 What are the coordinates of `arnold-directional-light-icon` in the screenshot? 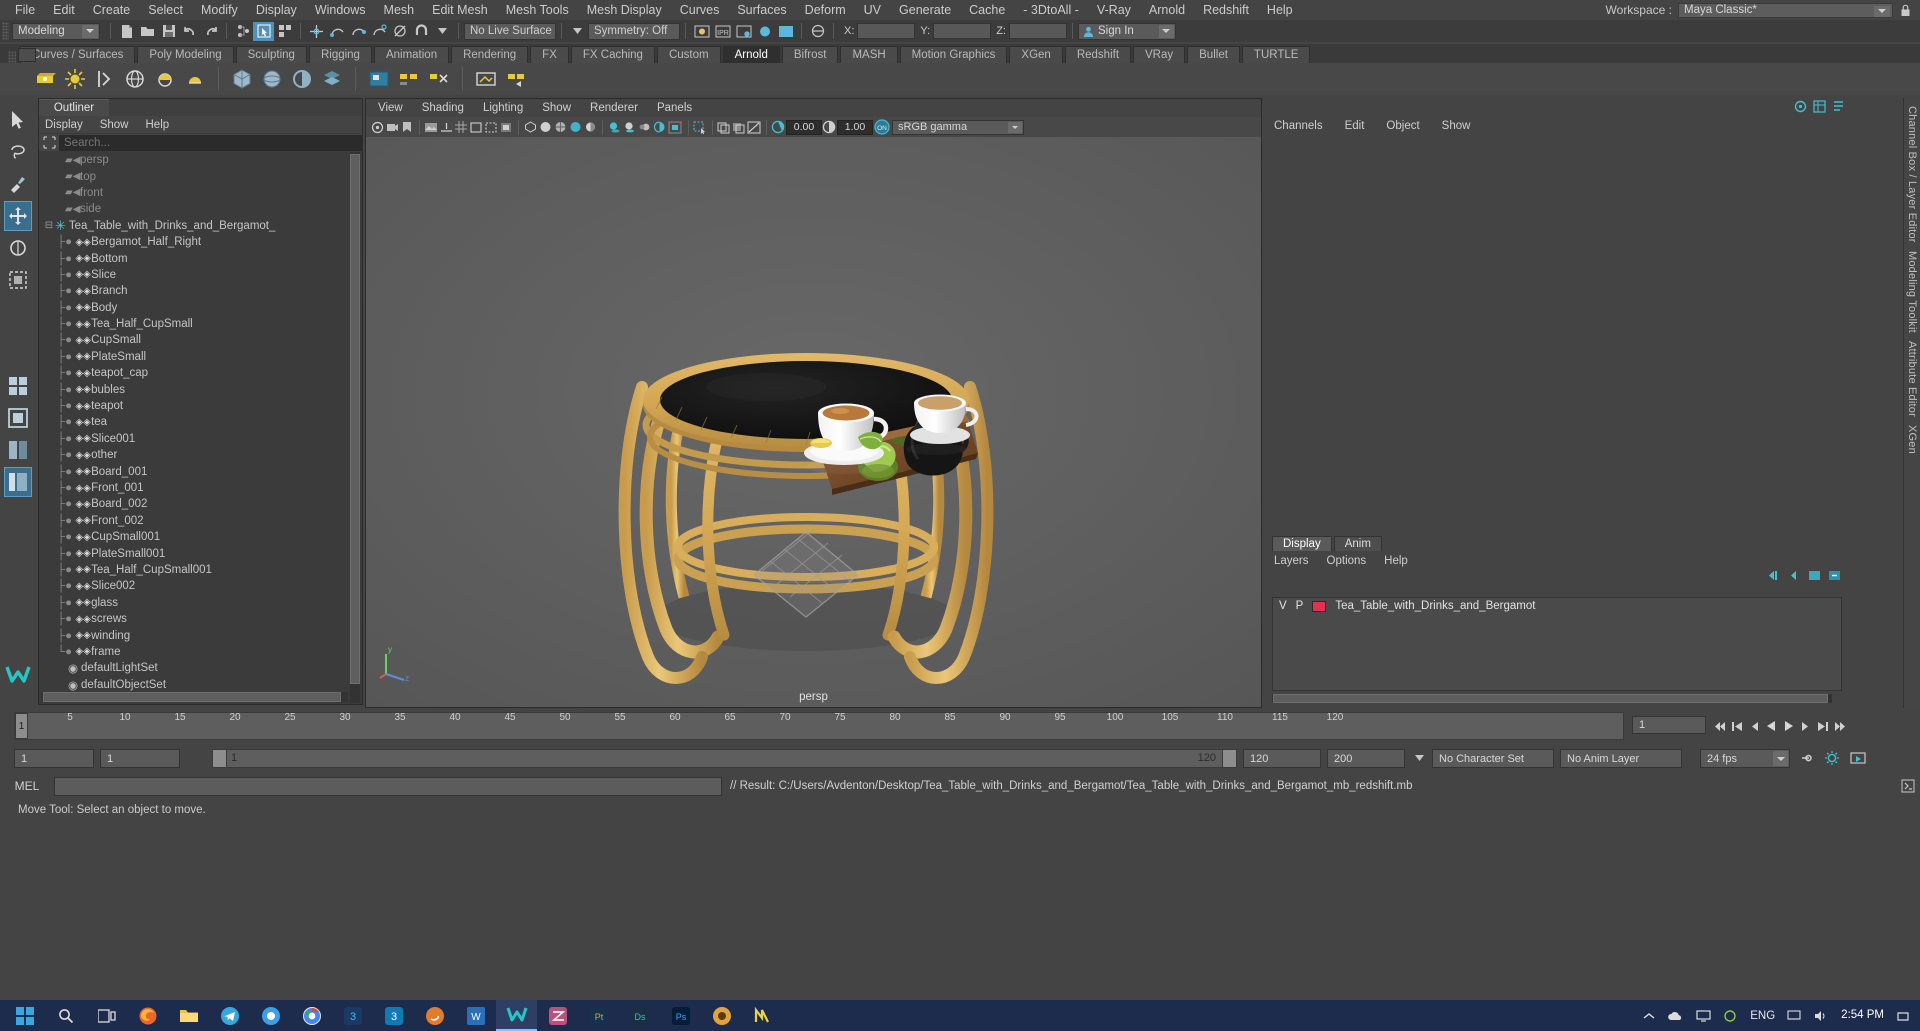 It's located at (105, 79).